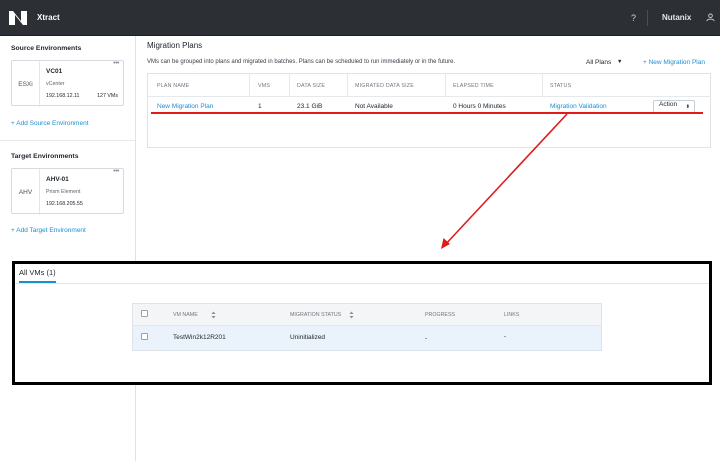  I want to click on help-icon: ?, so click(633, 18).